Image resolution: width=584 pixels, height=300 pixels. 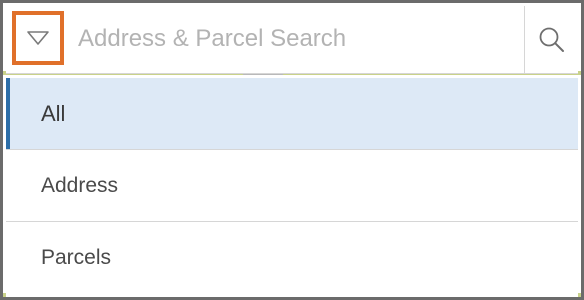 I want to click on triangle-down-outline-icon, so click(x=38, y=38).